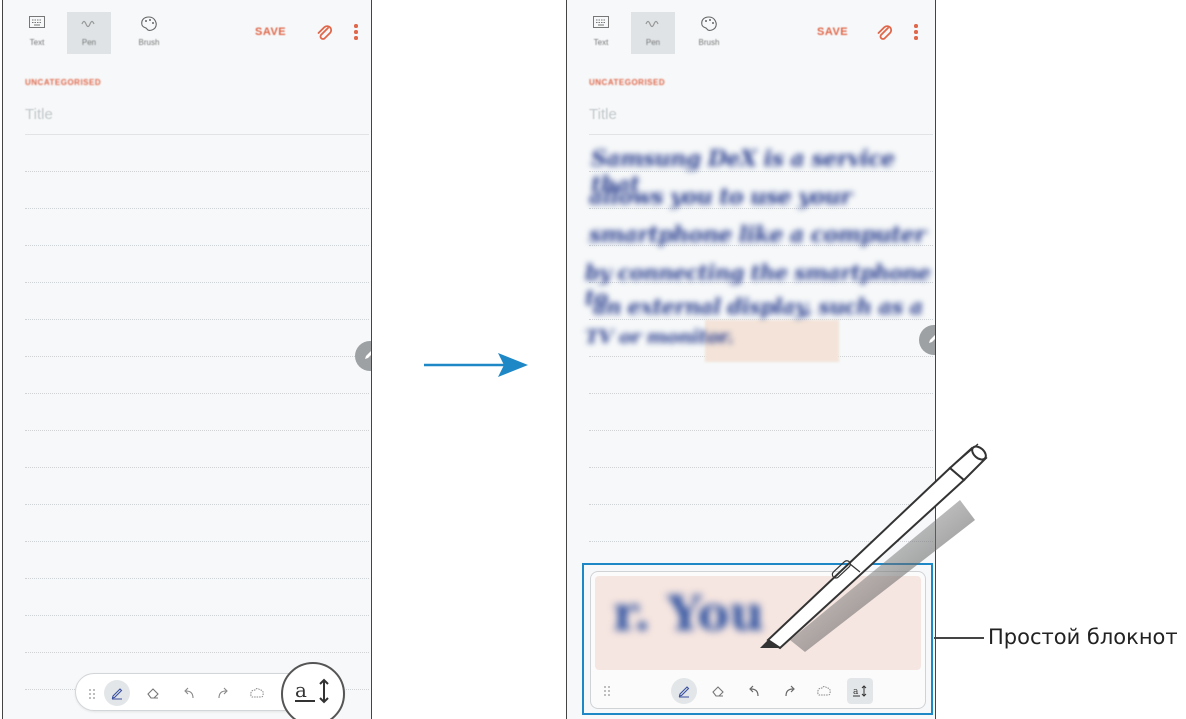  I want to click on handwriting-line: TV or monitor., so click(659, 337).